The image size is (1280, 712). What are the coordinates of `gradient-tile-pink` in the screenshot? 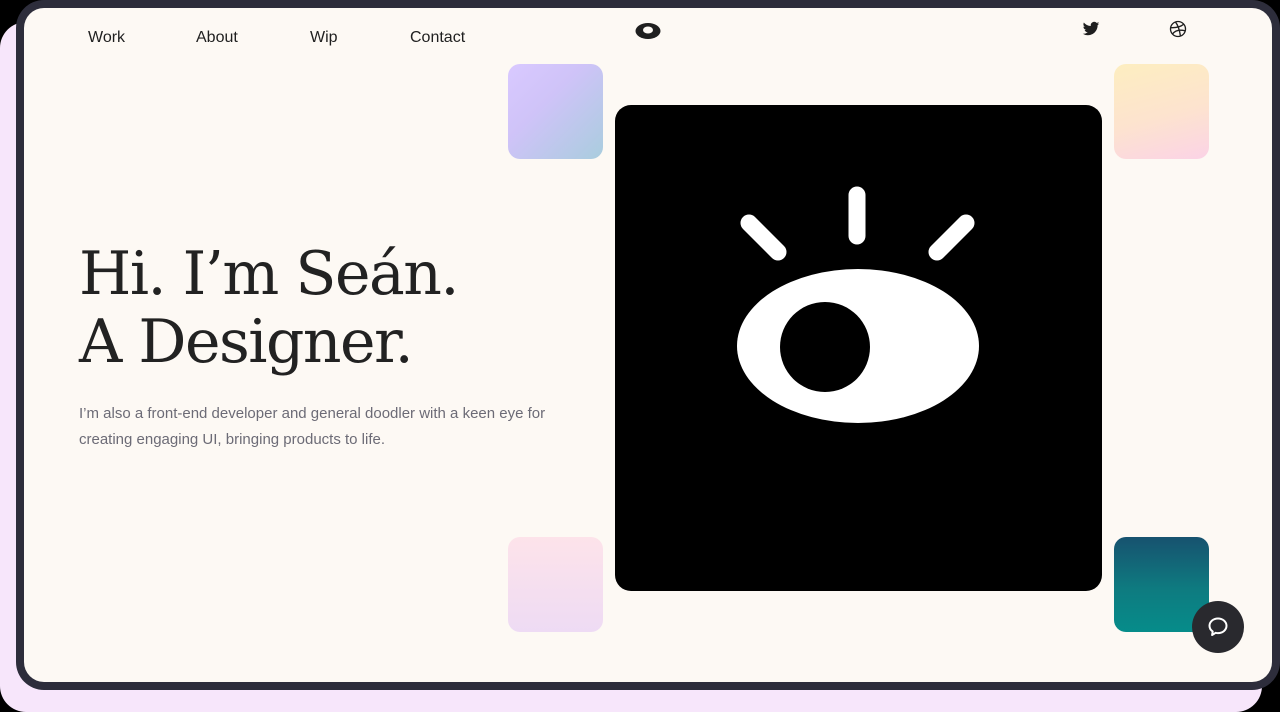 It's located at (555, 584).